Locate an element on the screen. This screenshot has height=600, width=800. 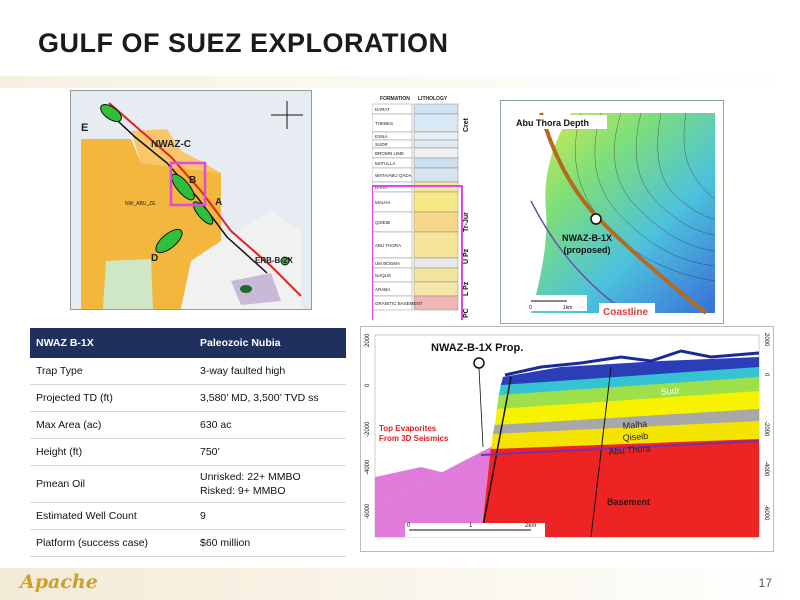
row-value: 9 is located at coordinates (270, 516).